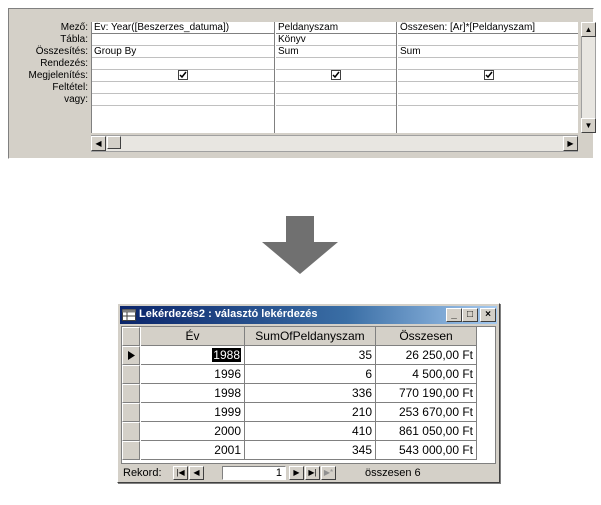 The height and width of the screenshot is (505, 601). What do you see at coordinates (193, 393) in the screenshot?
I see `cell-ev: 1998` at bounding box center [193, 393].